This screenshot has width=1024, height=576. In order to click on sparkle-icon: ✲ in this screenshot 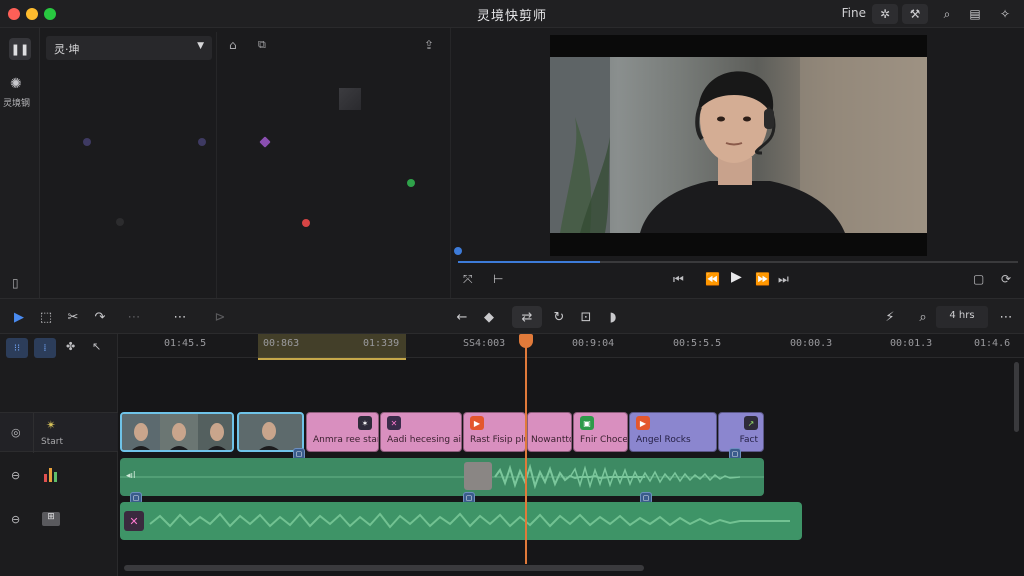, I will do `click(885, 14)`.